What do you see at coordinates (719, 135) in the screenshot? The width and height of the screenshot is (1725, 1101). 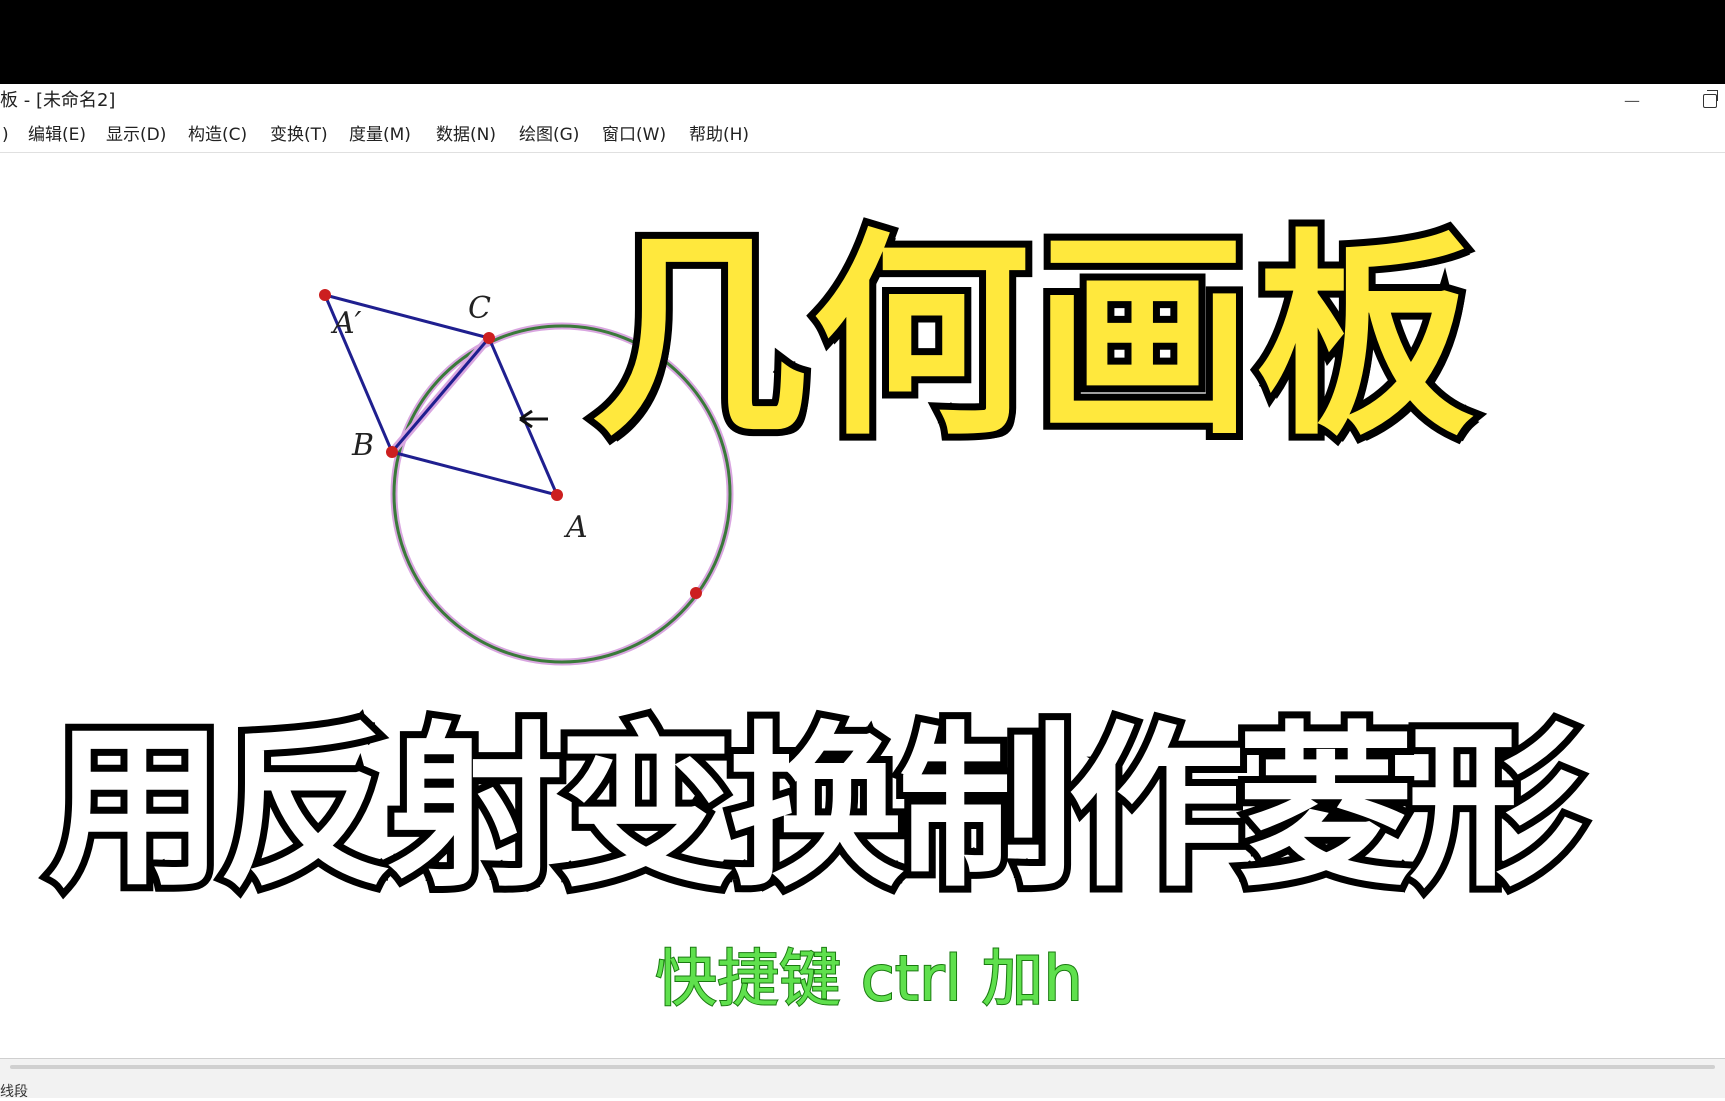 I see `menu-help: 帮助(H)` at bounding box center [719, 135].